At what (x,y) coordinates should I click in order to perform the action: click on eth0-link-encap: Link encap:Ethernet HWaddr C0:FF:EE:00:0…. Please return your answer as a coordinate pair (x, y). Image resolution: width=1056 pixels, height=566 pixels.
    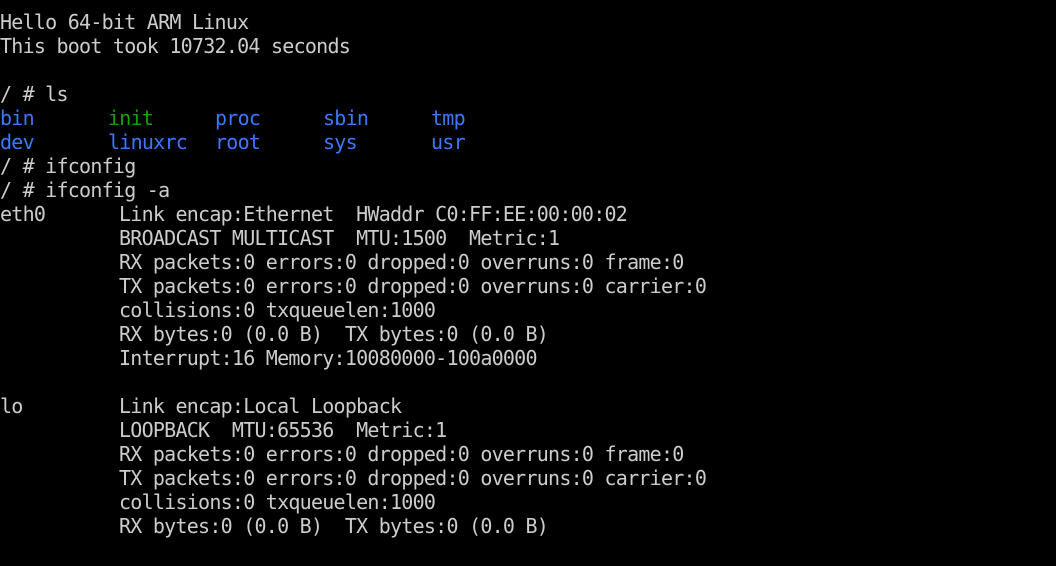
    Looking at the image, I should click on (373, 214).